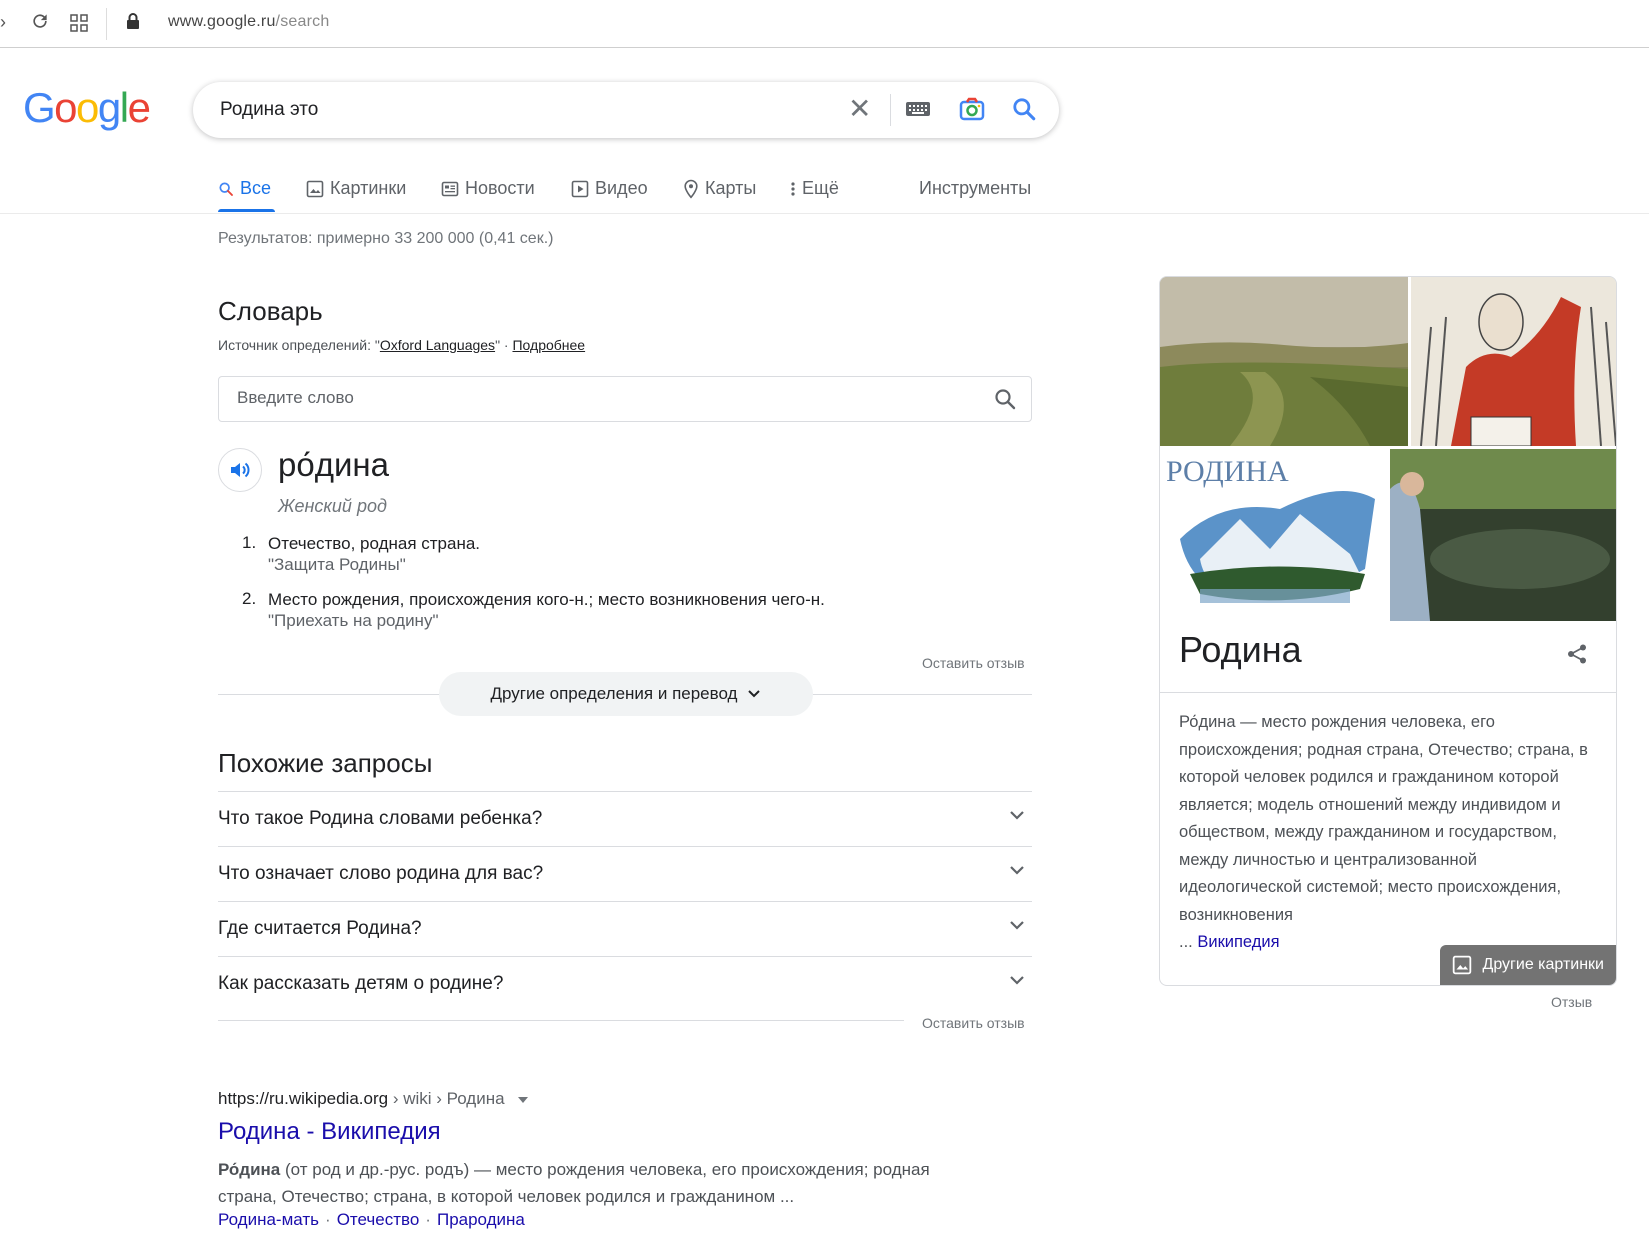  Describe the element at coordinates (268, 1219) in the screenshot. I see `sitelink: Родина-мать` at that location.